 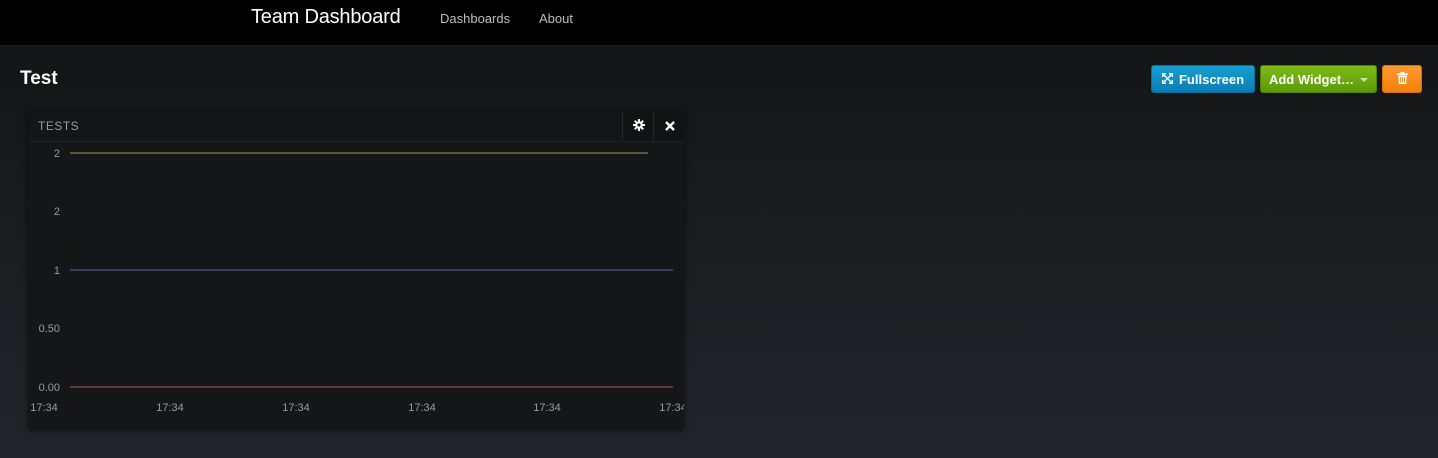 I want to click on caret-down-icon, so click(x=1364, y=80).